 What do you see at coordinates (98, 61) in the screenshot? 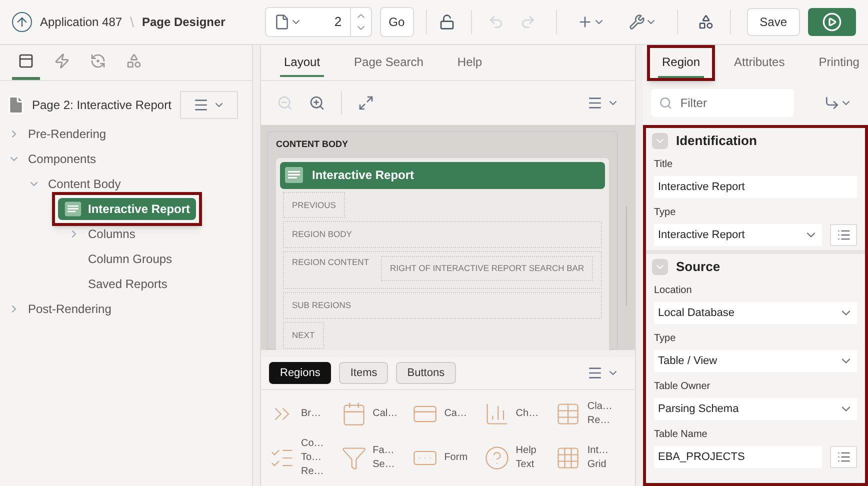
I see `cycle-icon` at bounding box center [98, 61].